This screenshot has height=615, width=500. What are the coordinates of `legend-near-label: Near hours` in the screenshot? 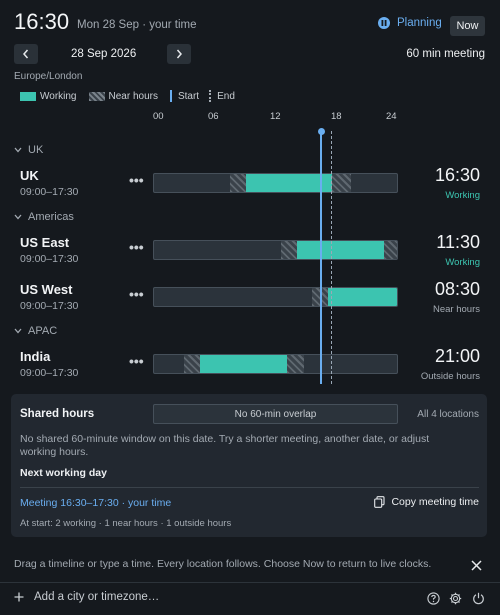 It's located at (133, 96).